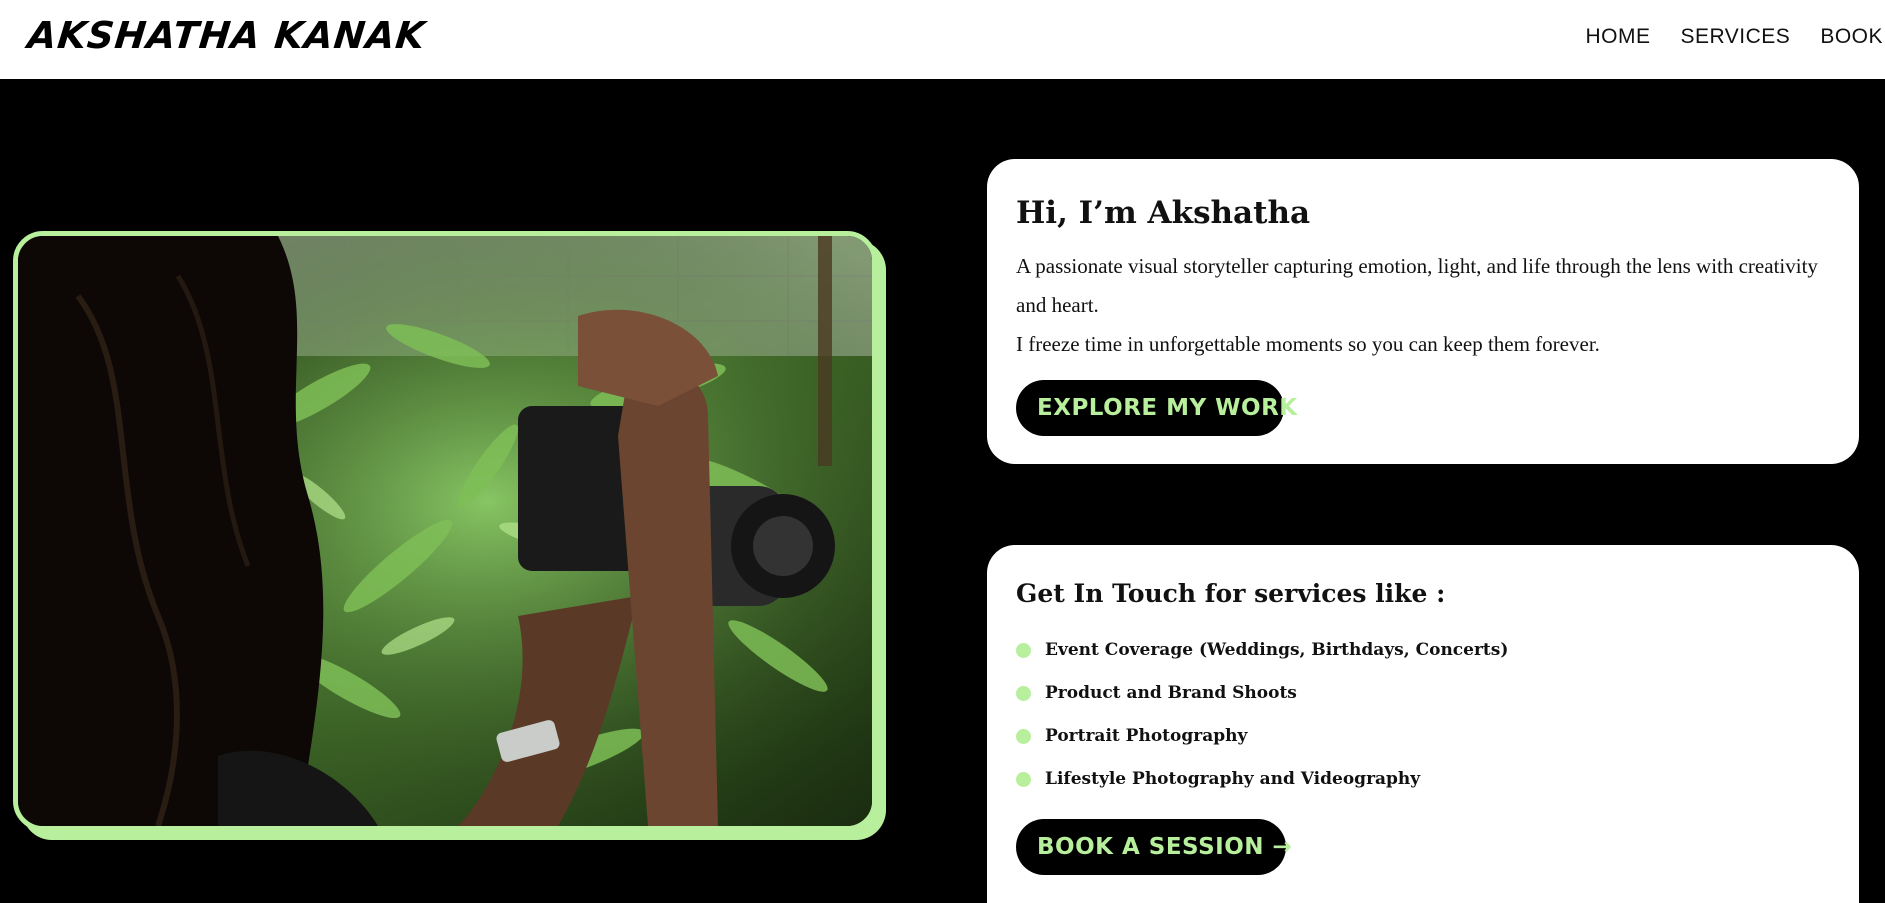 The image size is (1885, 903). I want to click on nav-services-link: SERVICES, so click(1735, 37).